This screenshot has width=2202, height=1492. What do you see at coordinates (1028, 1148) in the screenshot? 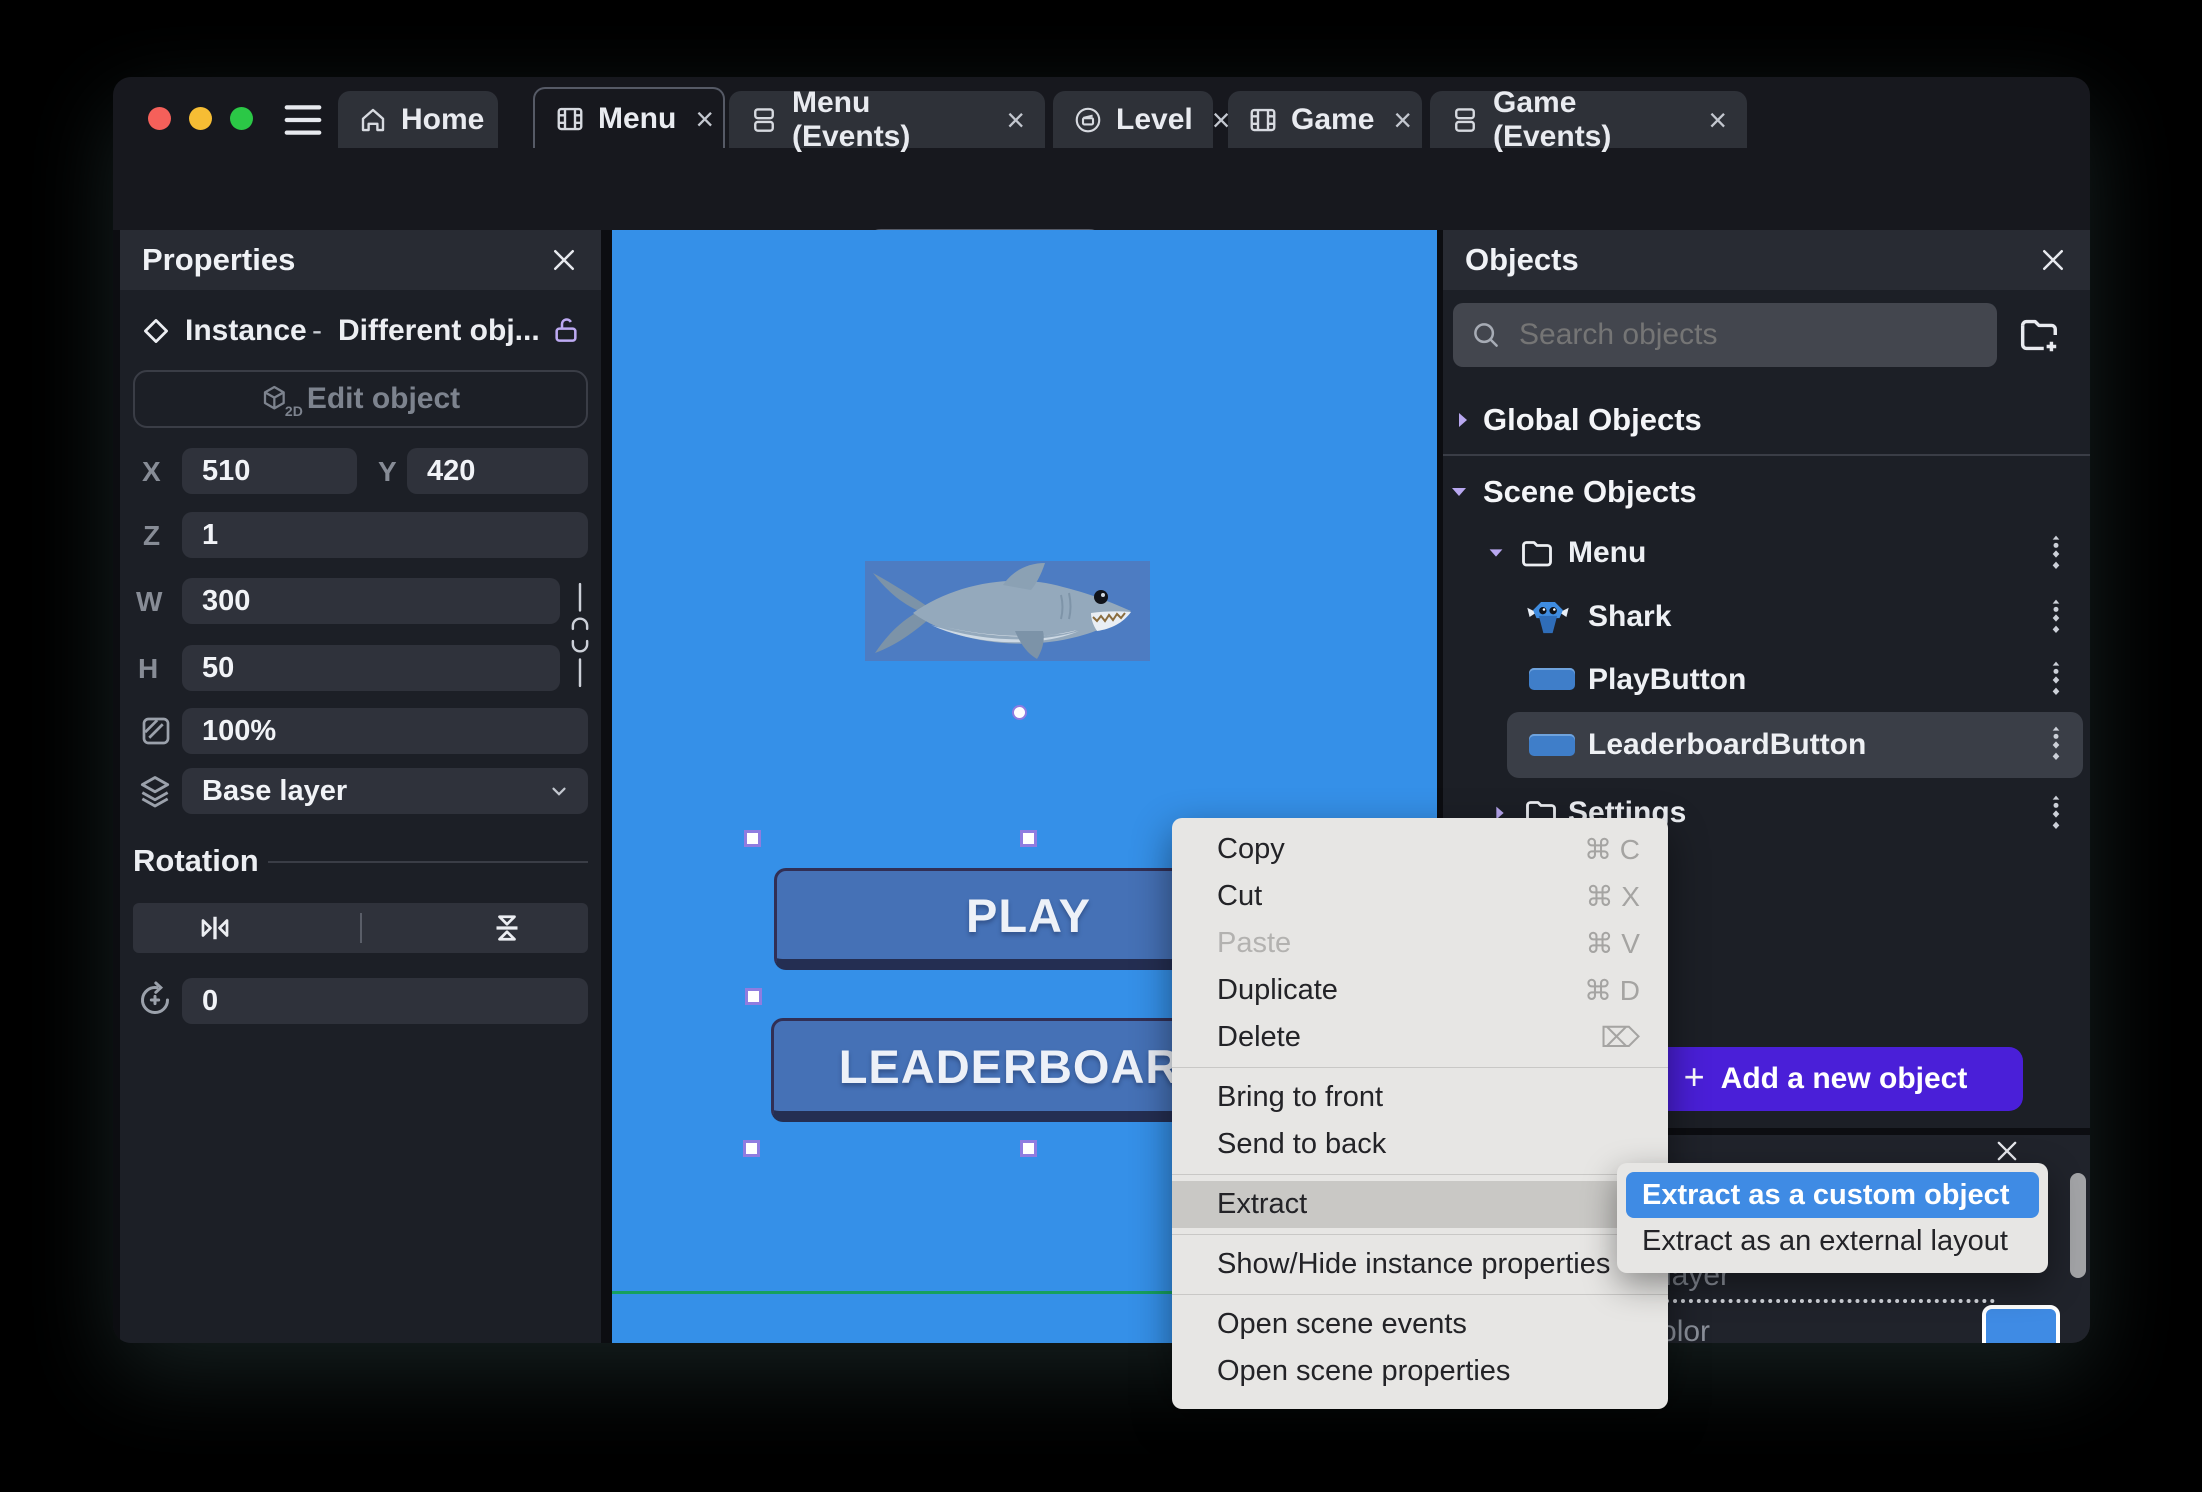
I see `selection-handle-bottom-center` at bounding box center [1028, 1148].